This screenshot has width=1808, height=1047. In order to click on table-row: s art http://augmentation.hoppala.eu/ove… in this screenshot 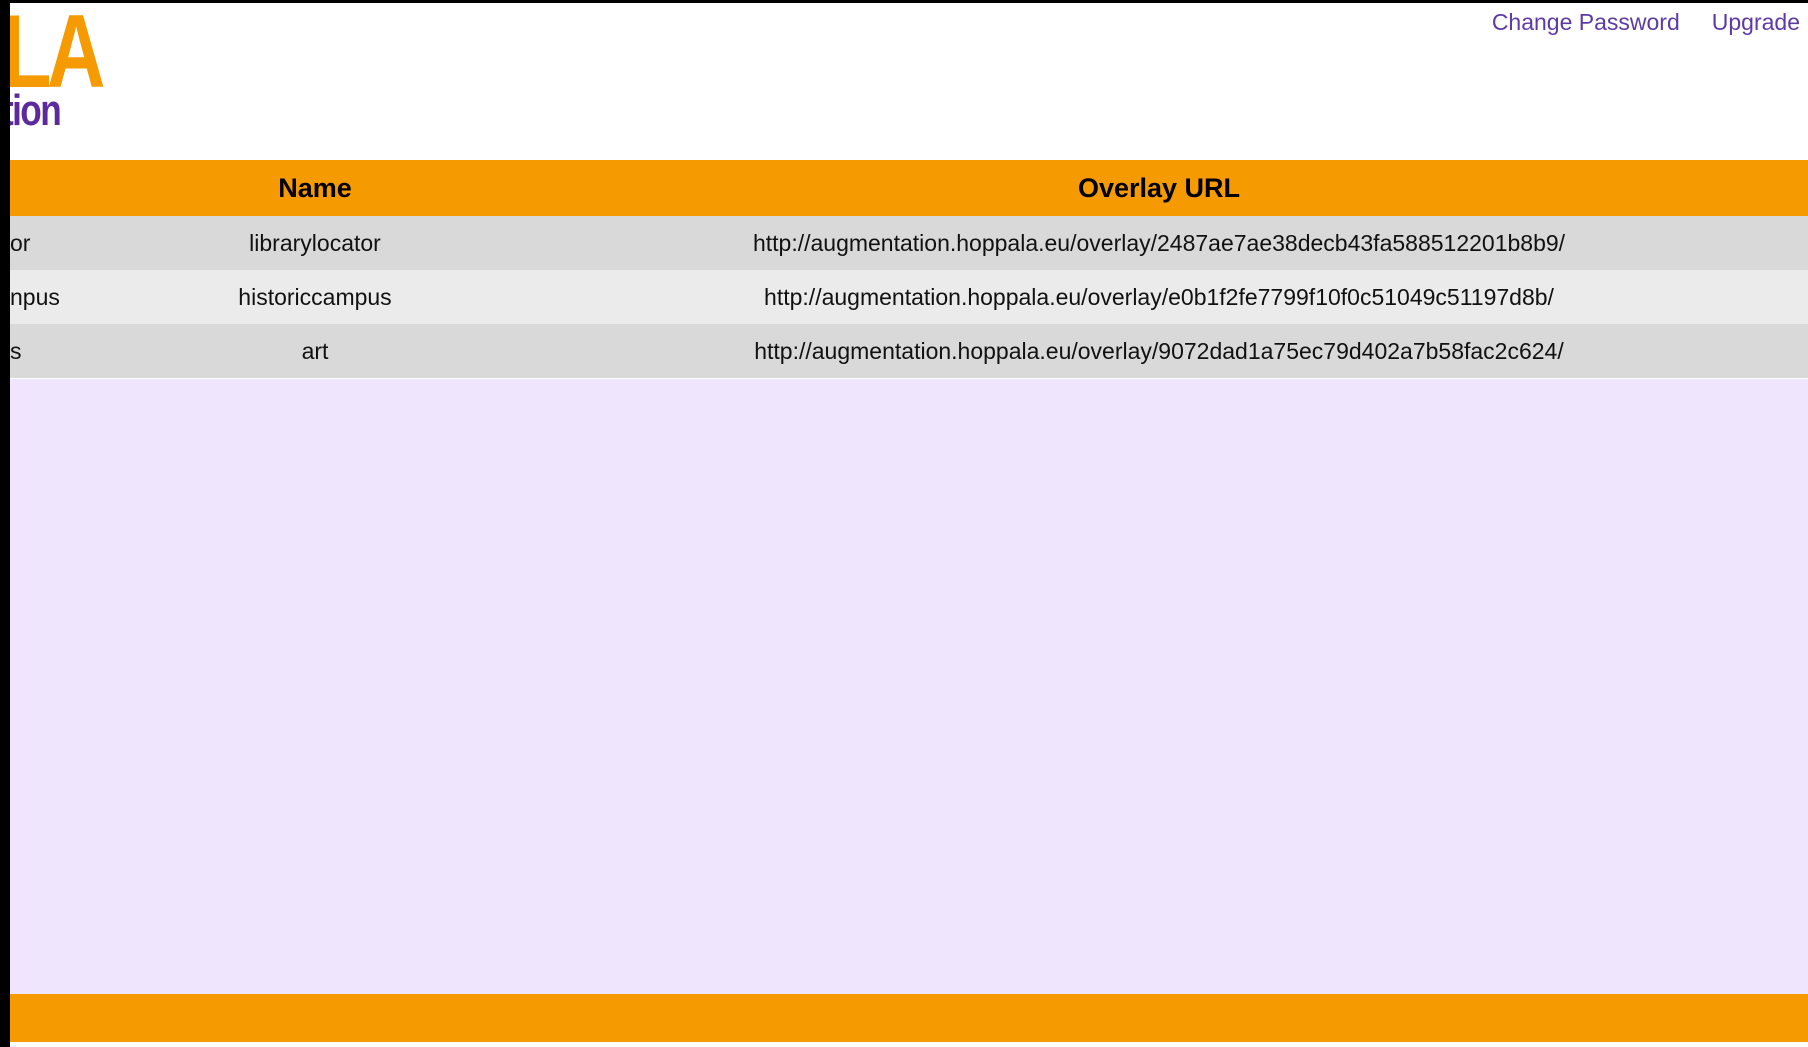, I will do `click(909, 351)`.